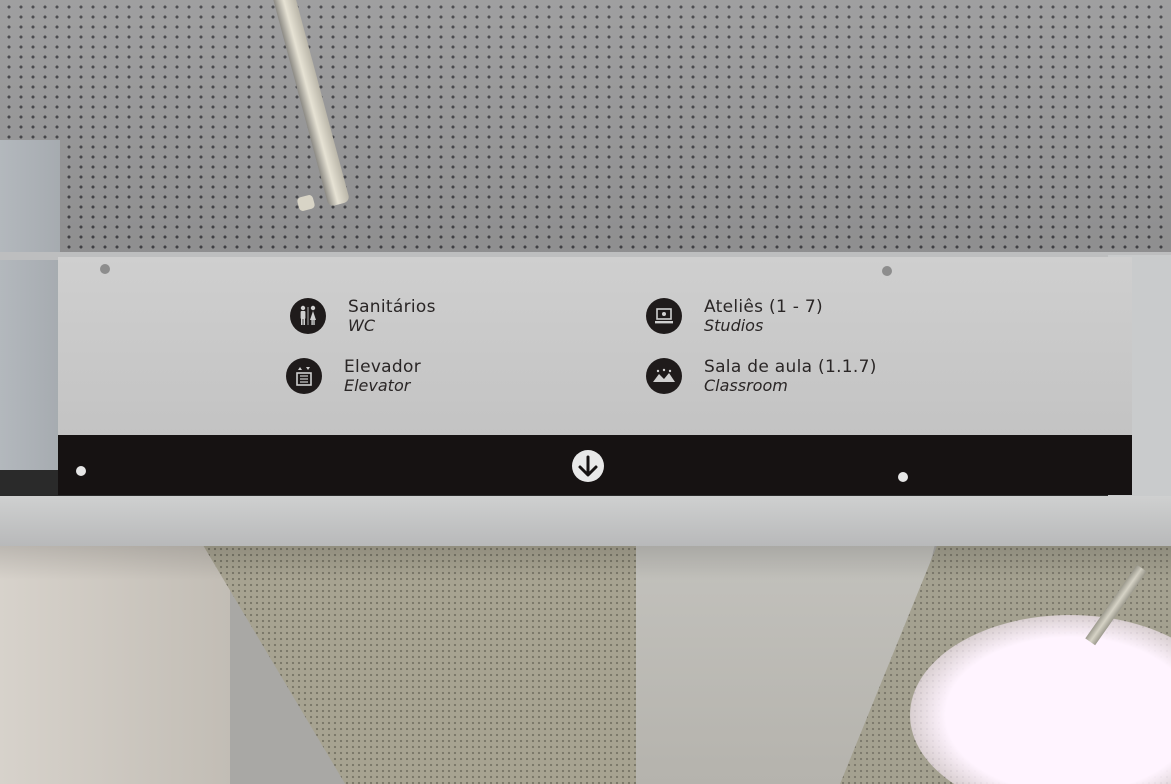 The width and height of the screenshot is (1171, 784). Describe the element at coordinates (585, 521) in the screenshot. I see `sign-beam` at that location.